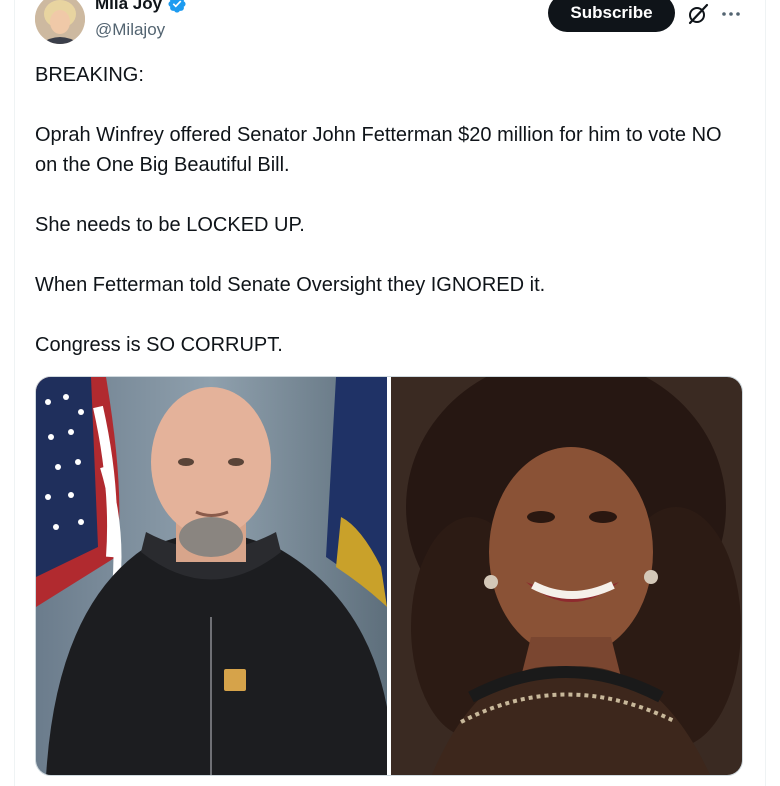 The width and height of the screenshot is (780, 786). Describe the element at coordinates (698, 14) in the screenshot. I see `grok-icon` at that location.